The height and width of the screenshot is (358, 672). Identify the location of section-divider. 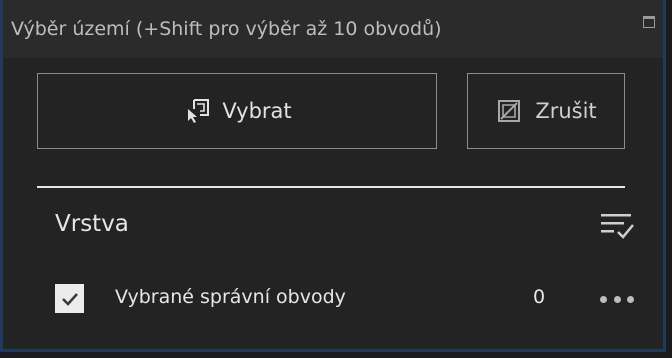
(331, 187).